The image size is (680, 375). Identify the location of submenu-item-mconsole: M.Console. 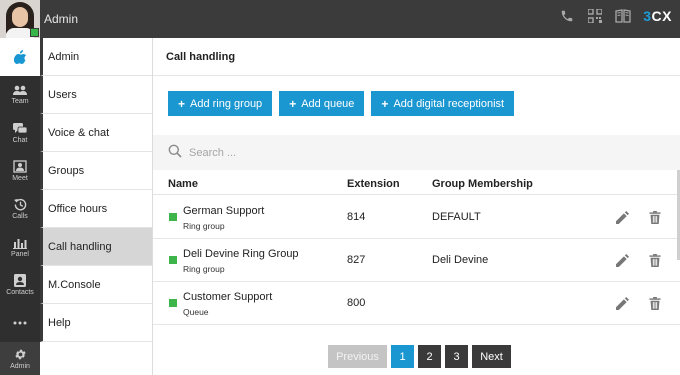
(96, 285).